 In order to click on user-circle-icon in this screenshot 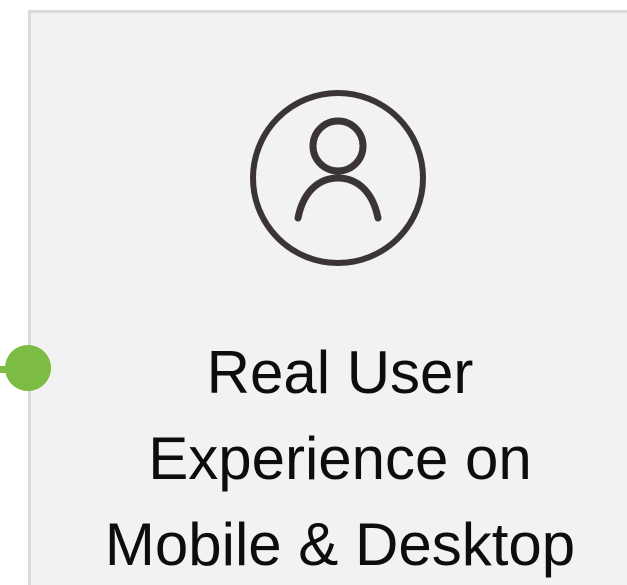, I will do `click(338, 178)`.